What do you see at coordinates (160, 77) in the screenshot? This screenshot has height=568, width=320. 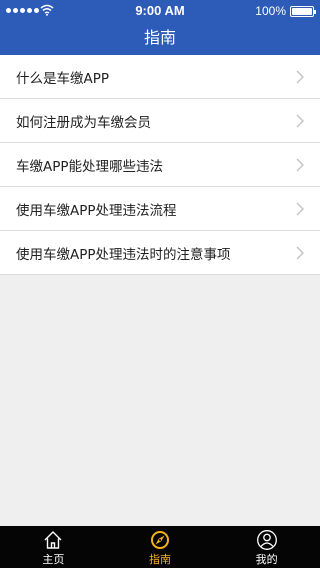 I see `guide-item-what-is-app: 什么是车缴APP` at bounding box center [160, 77].